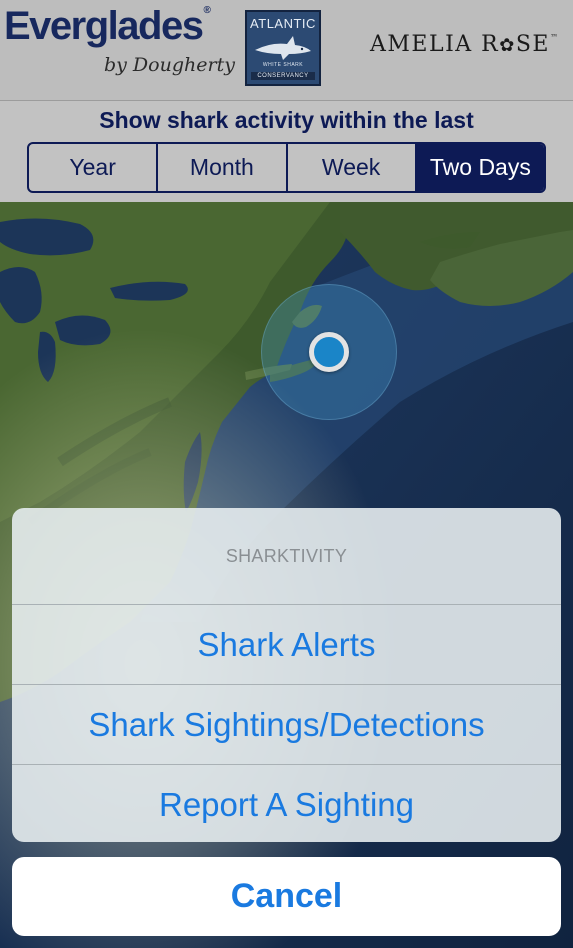 The width and height of the screenshot is (573, 948). I want to click on registered-mark: ®, so click(206, 10).